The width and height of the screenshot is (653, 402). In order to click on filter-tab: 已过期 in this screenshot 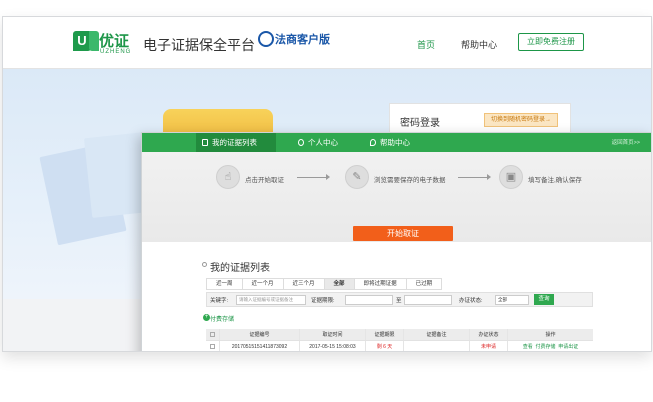, I will do `click(423, 284)`.